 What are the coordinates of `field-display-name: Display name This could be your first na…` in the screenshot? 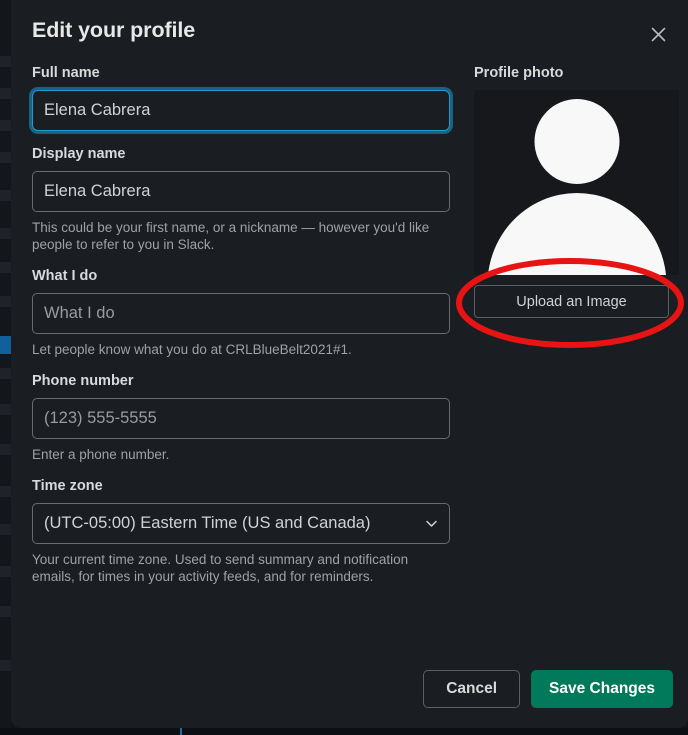 It's located at (244, 199).